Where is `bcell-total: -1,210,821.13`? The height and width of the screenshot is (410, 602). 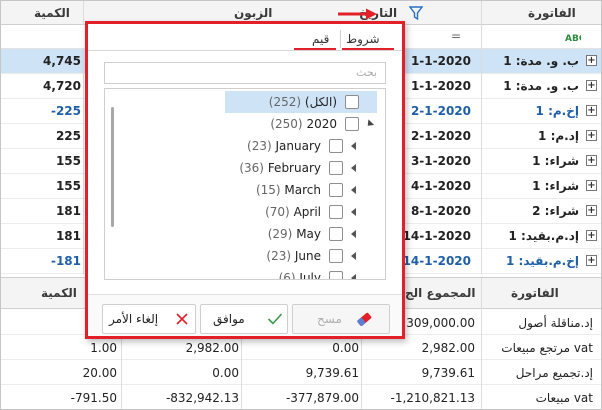 bcell-total: -1,210,821.13 is located at coordinates (433, 398).